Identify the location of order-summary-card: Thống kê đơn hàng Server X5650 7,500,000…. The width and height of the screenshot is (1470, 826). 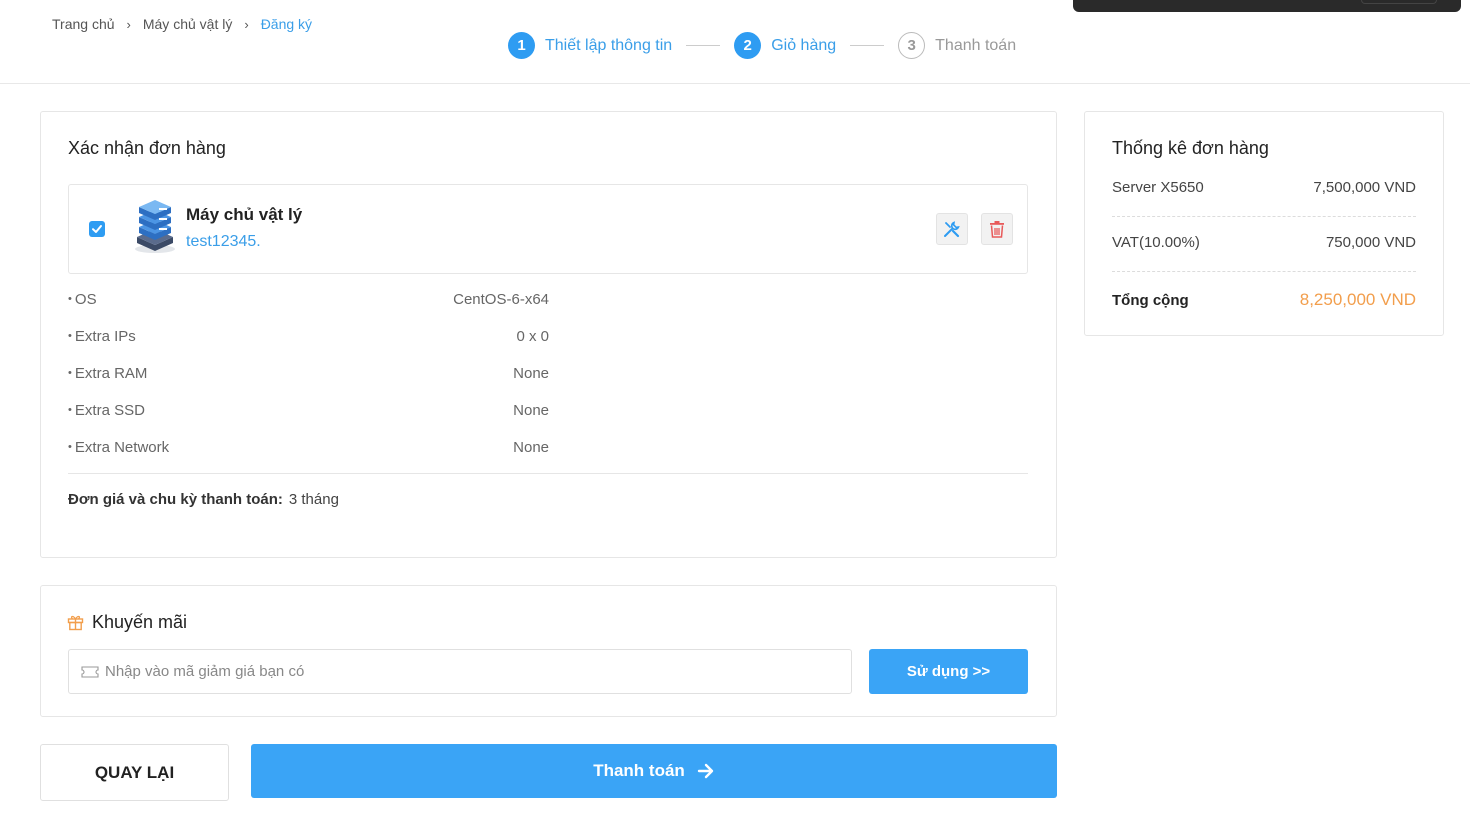
(1264, 223).